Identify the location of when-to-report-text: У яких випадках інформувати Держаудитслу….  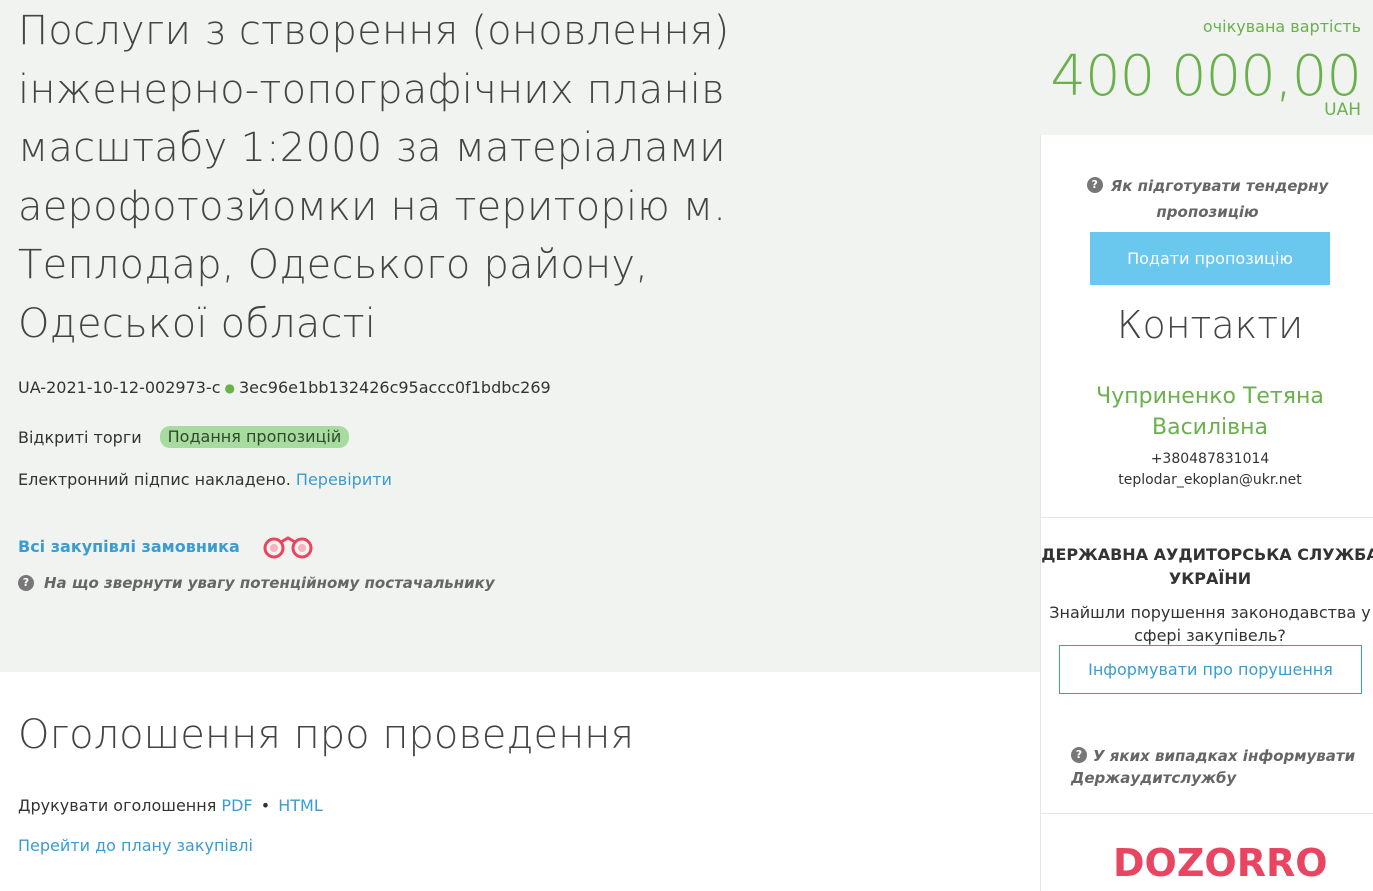
(1213, 767).